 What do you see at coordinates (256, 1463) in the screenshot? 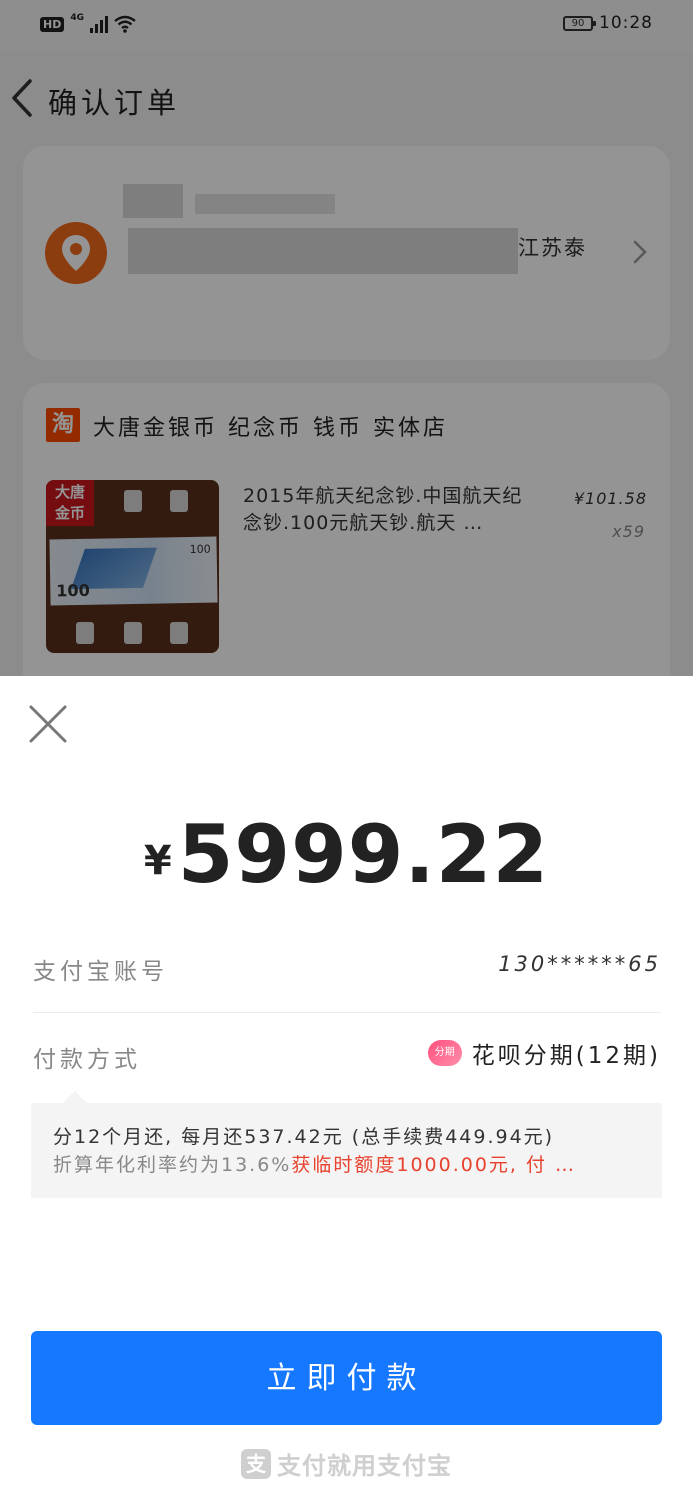
I see `alipay-logo-icon: 支` at bounding box center [256, 1463].